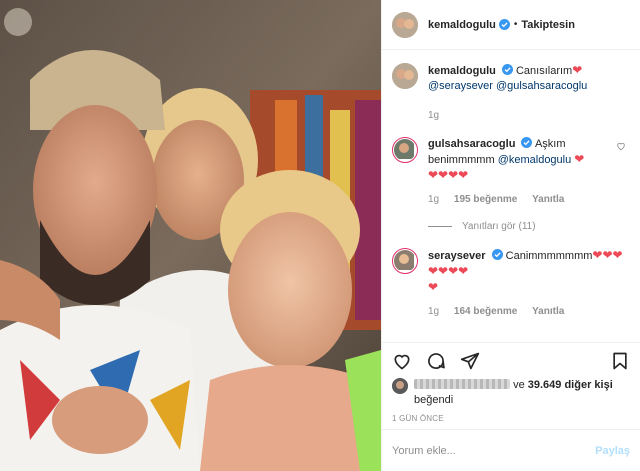 This screenshot has width=640, height=471. I want to click on liker-avatar, so click(400, 386).